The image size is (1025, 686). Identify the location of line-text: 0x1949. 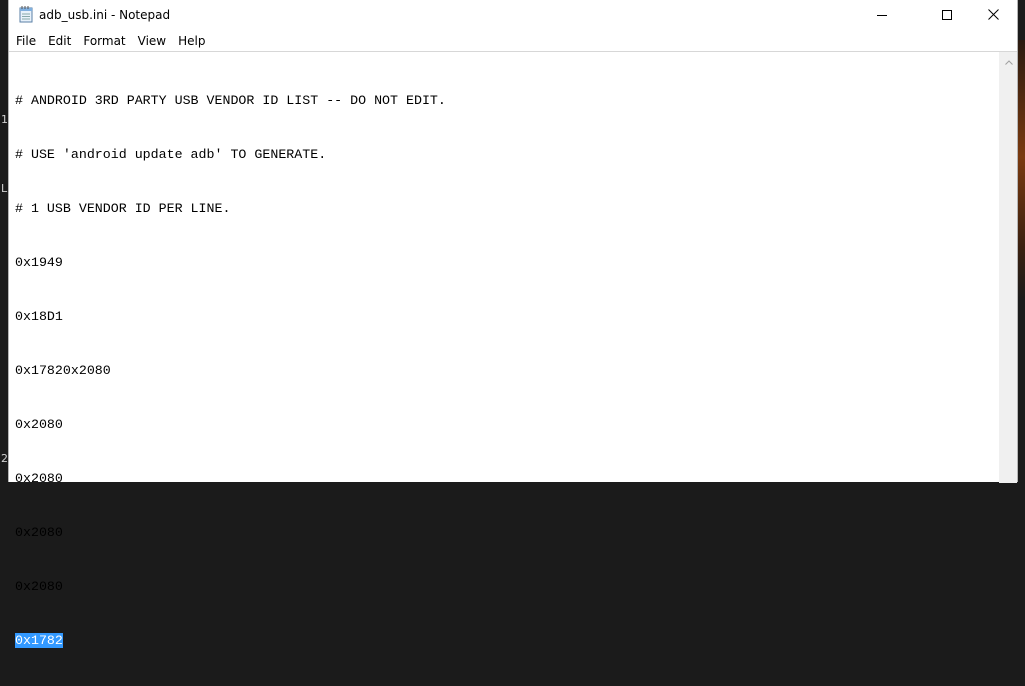
(39, 262).